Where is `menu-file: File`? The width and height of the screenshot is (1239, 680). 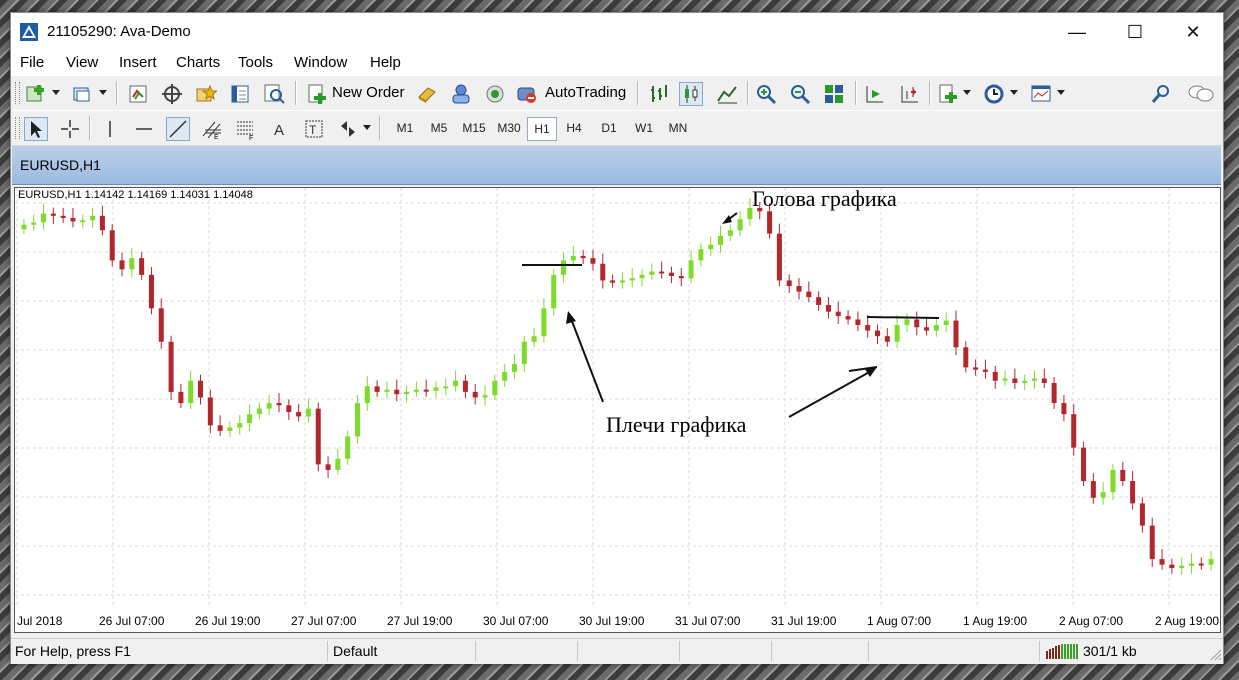
menu-file: File is located at coordinates (32, 62).